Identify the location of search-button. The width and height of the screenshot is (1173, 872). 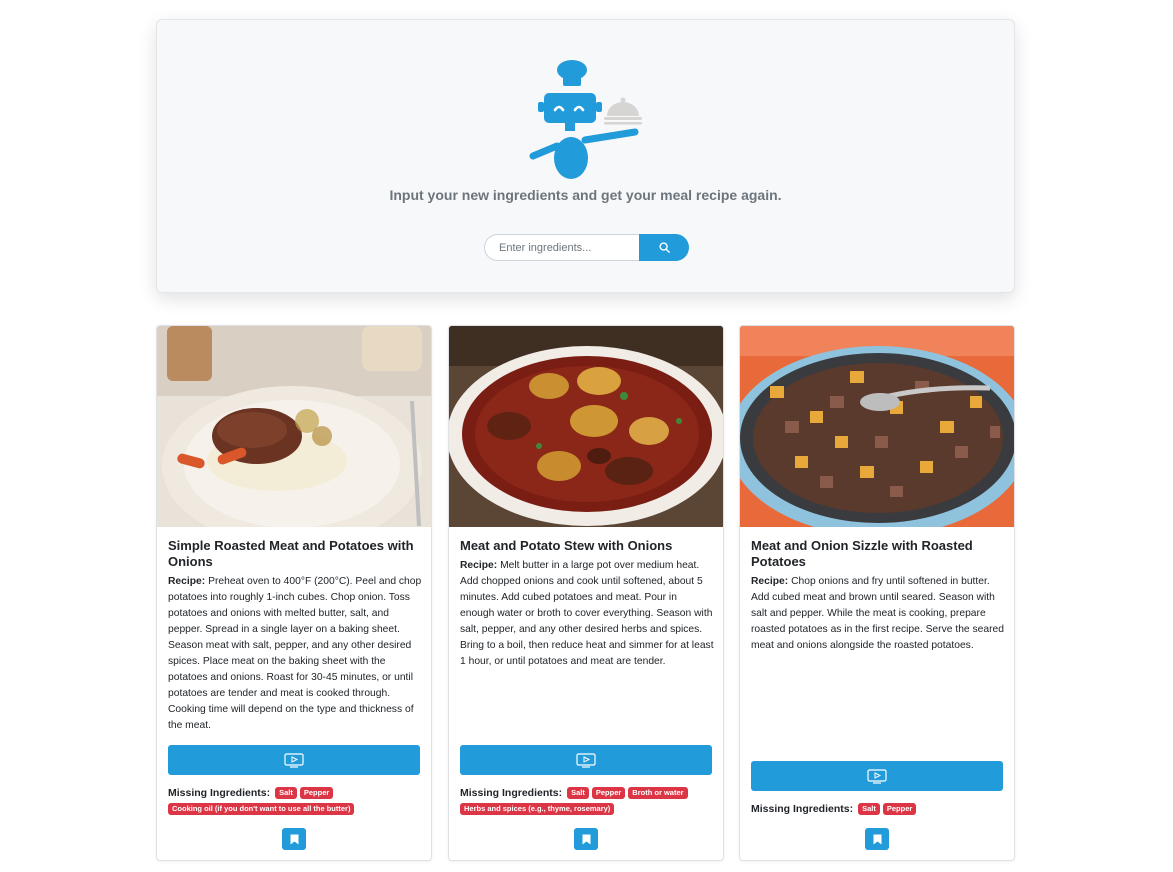
(664, 247).